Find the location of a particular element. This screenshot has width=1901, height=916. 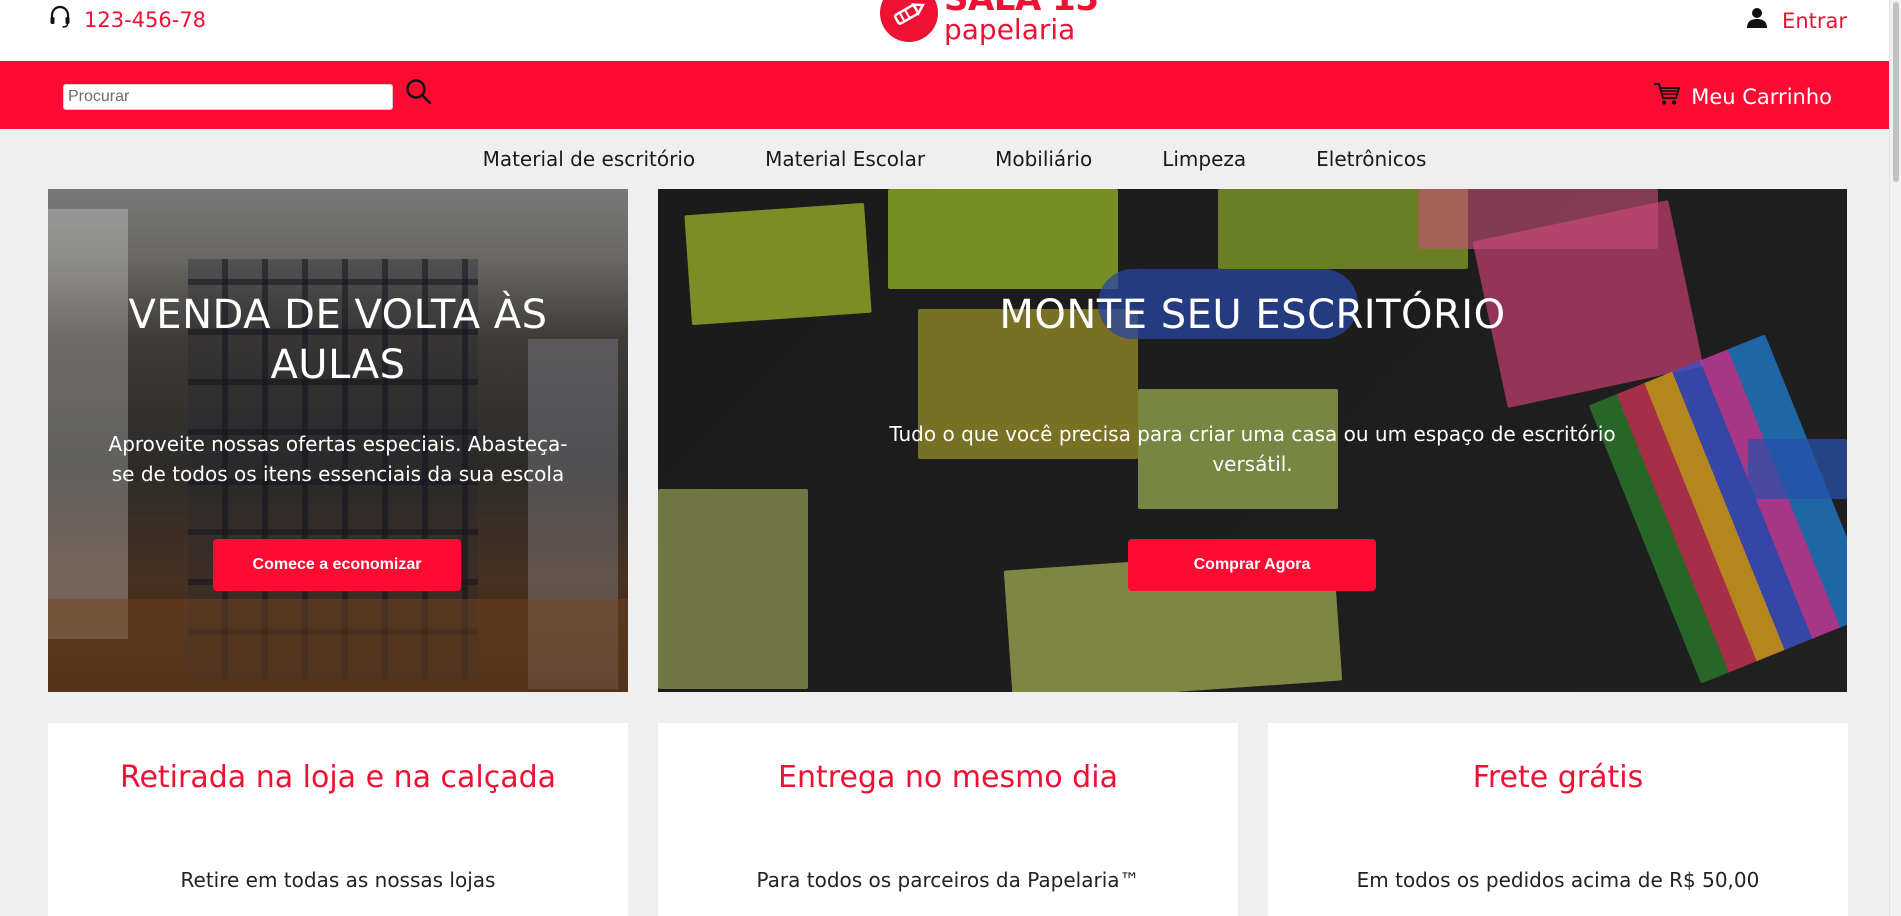

search-icon is located at coordinates (419, 94).